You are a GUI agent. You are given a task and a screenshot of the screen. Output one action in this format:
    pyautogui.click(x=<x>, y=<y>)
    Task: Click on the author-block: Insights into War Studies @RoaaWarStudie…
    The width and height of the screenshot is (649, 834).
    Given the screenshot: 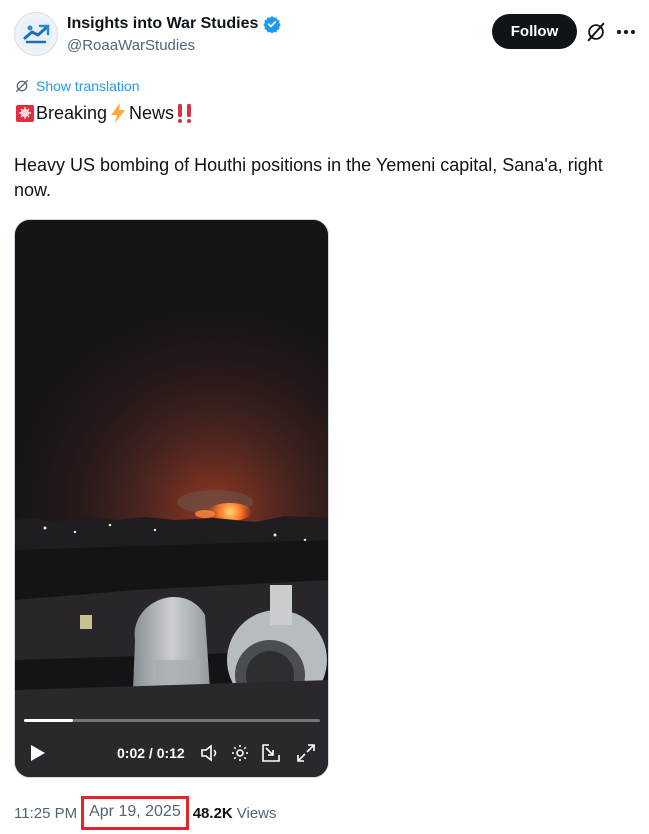 What is the action you would take?
    pyautogui.click(x=174, y=35)
    